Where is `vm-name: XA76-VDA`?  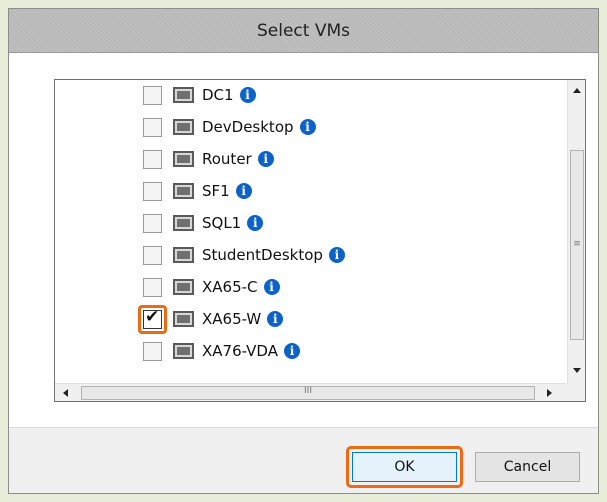 vm-name: XA76-VDA is located at coordinates (240, 351).